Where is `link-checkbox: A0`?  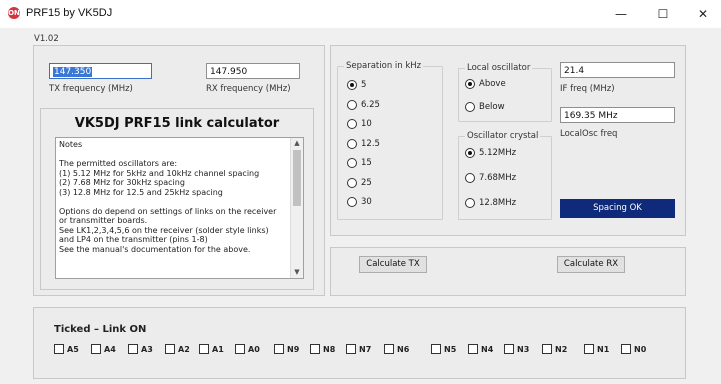
link-checkbox: A0 is located at coordinates (247, 349).